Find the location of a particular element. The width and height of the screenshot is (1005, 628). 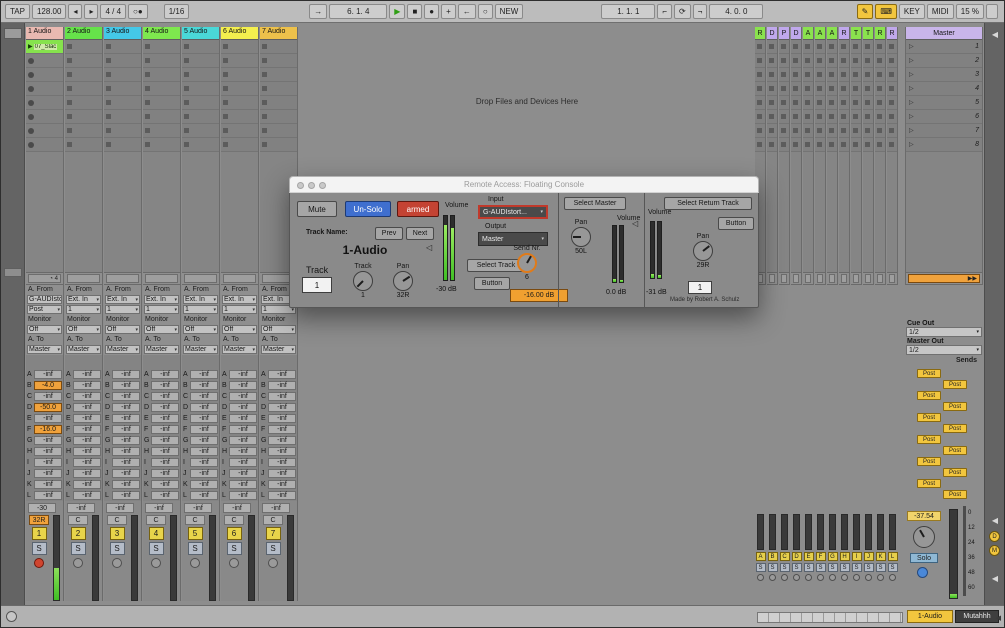

scene-slot: ▷ 6 is located at coordinates (944, 117).